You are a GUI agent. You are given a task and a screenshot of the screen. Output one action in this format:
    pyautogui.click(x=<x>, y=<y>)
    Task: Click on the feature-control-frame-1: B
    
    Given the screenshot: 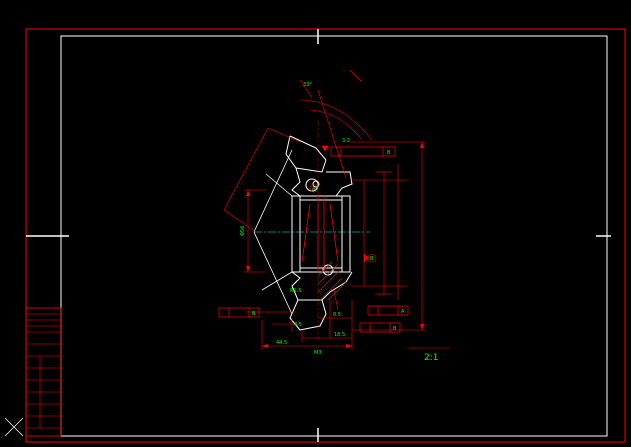 What is the action you would take?
    pyautogui.click(x=363, y=151)
    